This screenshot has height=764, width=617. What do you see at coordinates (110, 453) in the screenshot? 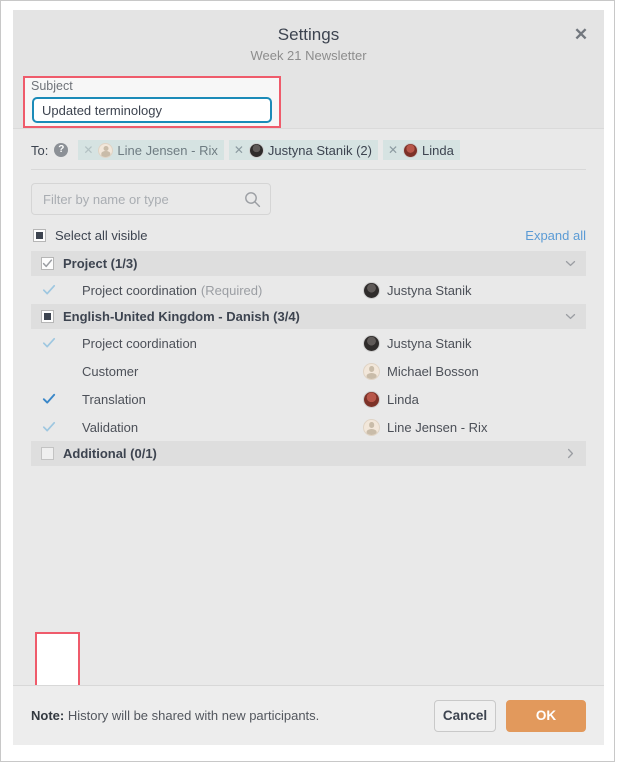
I see `tree-group-label: Additional (0/1)` at bounding box center [110, 453].